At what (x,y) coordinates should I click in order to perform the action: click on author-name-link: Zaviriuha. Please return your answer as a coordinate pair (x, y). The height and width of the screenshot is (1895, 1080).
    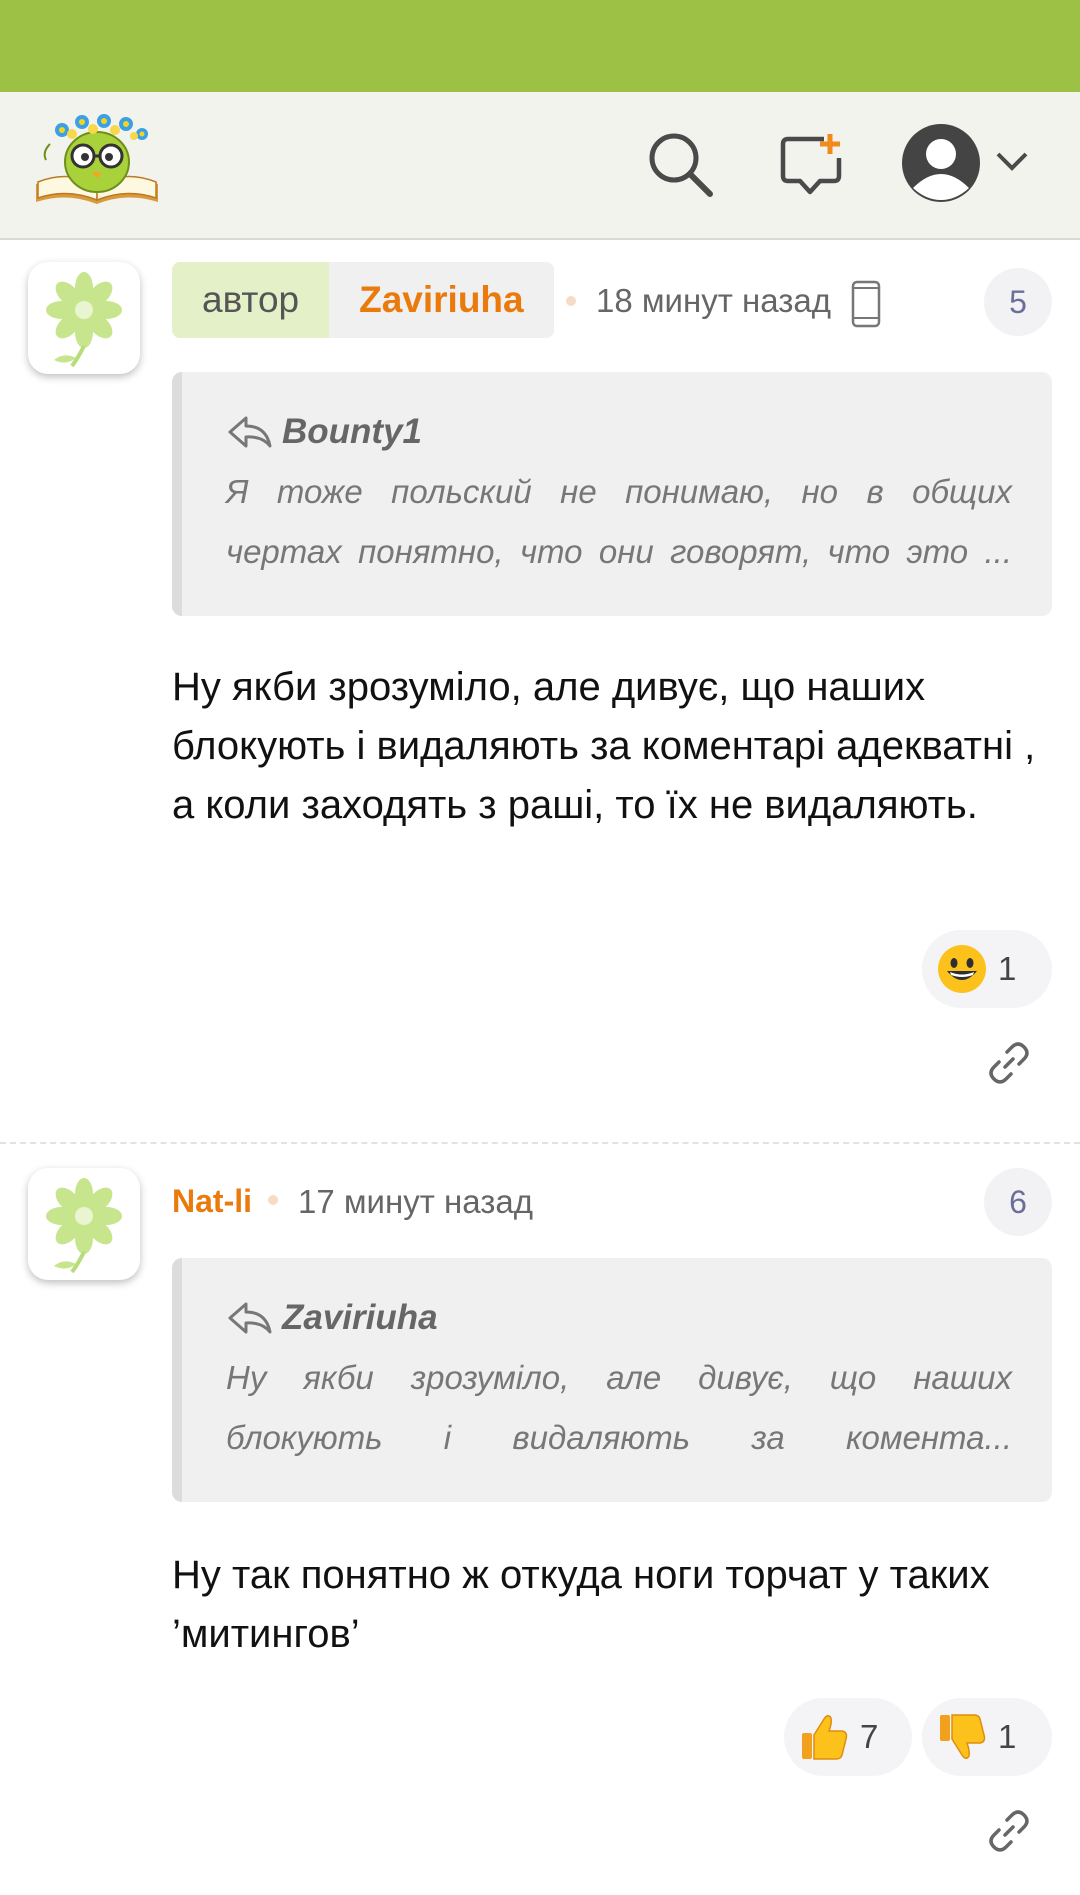
    Looking at the image, I should click on (441, 300).